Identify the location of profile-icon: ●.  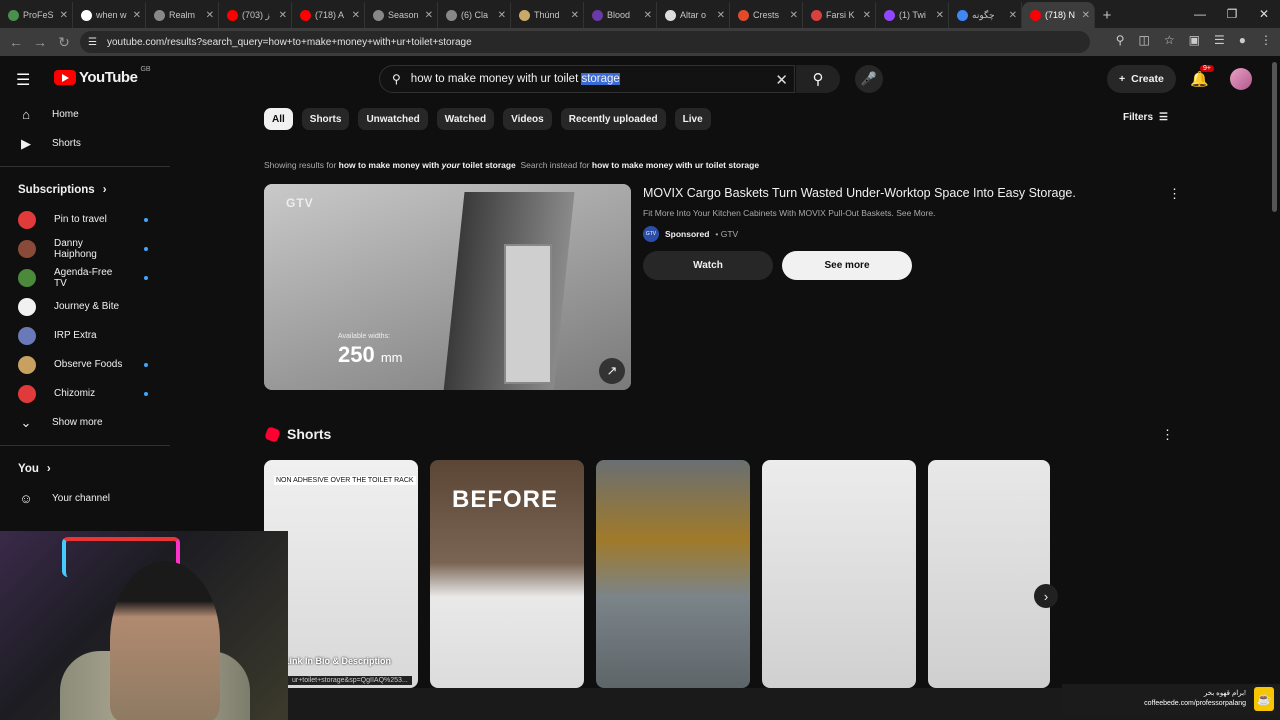
(1242, 40).